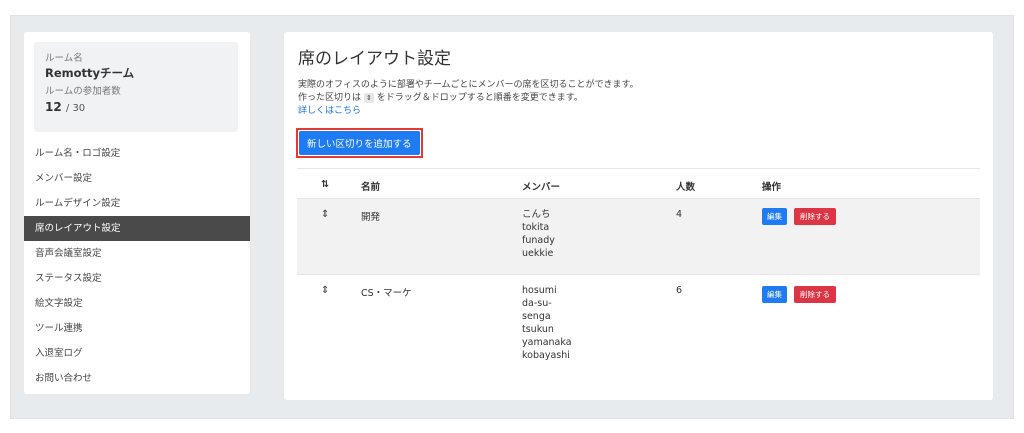 This screenshot has width=1024, height=433. Describe the element at coordinates (136, 108) in the screenshot. I see `member-count: 12 / 30` at that location.